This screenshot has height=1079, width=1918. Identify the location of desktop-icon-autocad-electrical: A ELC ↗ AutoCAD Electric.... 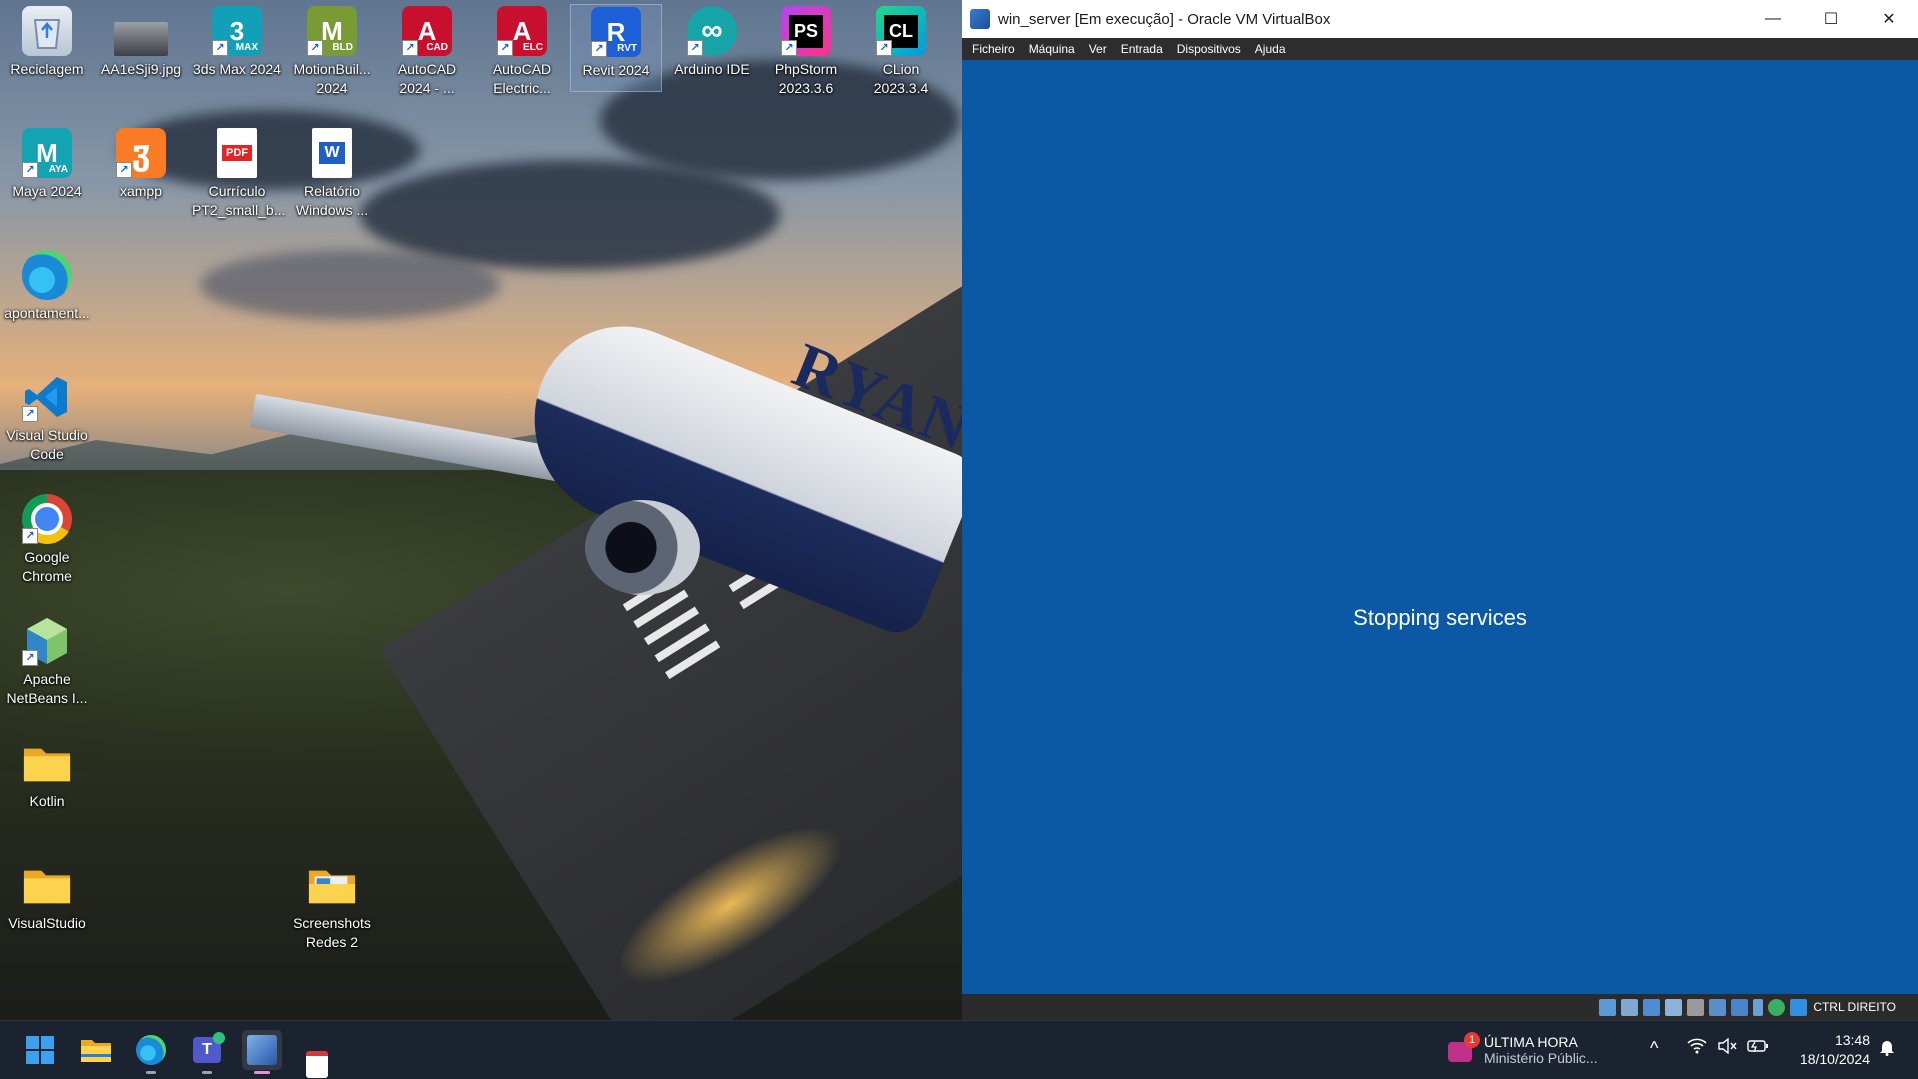
(522, 52).